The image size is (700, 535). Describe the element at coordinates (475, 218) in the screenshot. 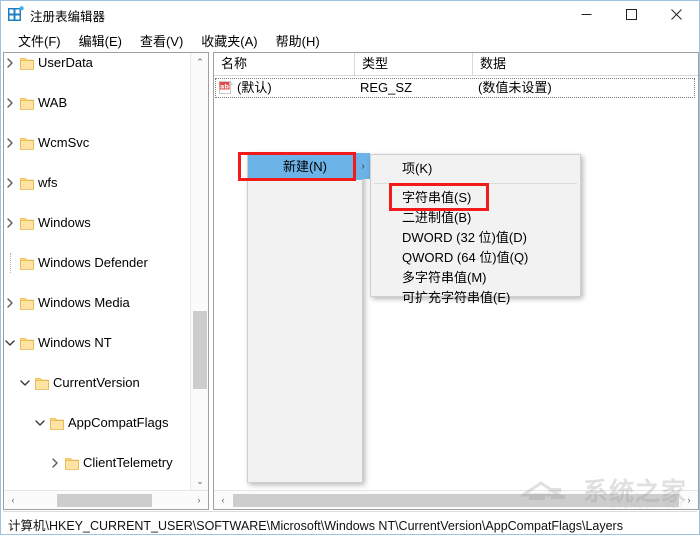

I see `menu-new-binary-value: 二进制值(B)` at that location.